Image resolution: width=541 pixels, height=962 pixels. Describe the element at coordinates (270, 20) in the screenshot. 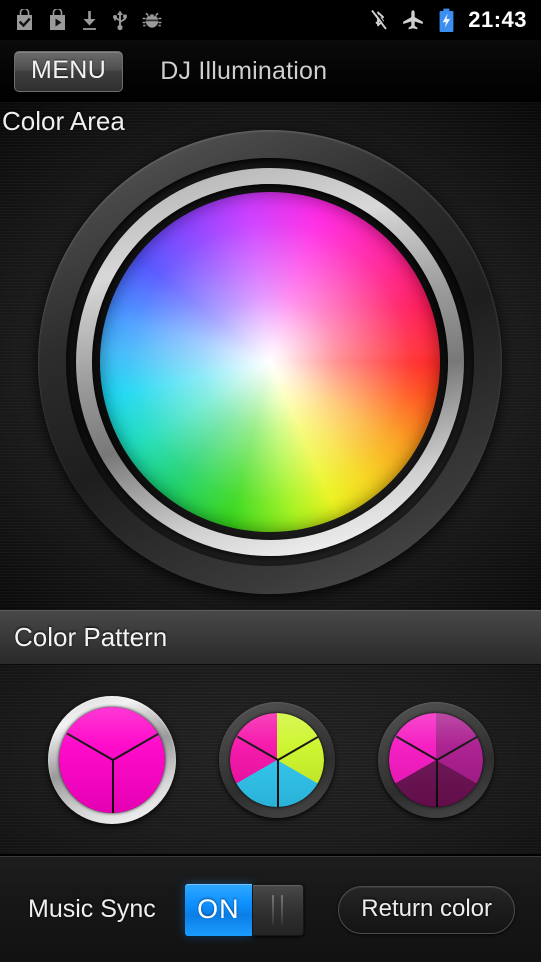

I see `status-bar: 21:43` at that location.